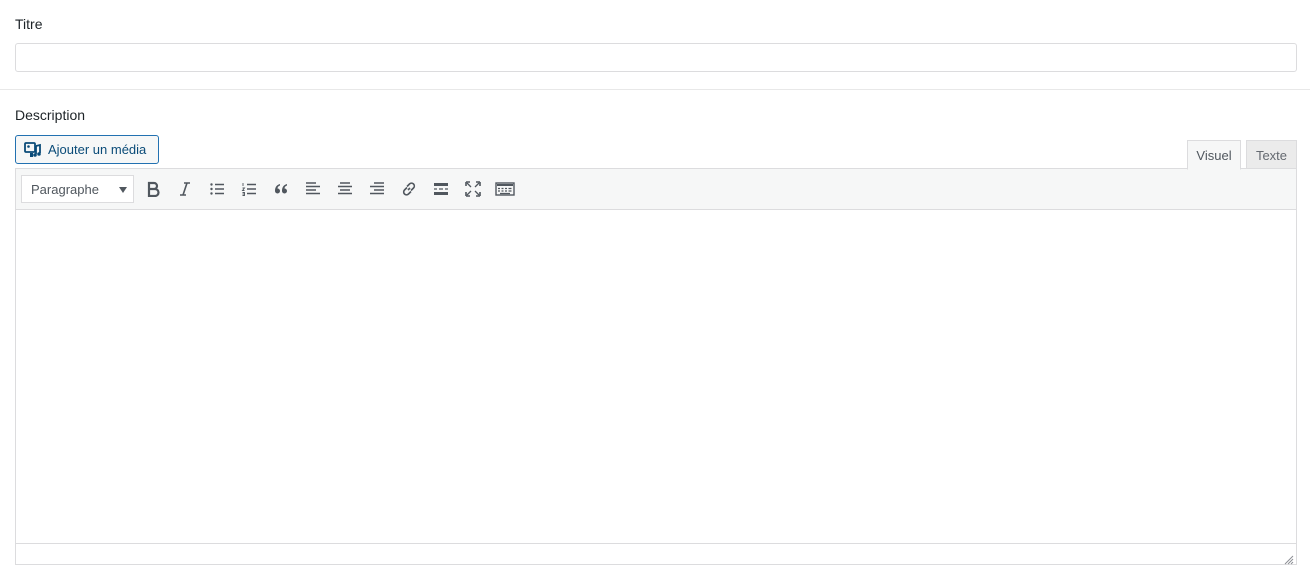  I want to click on blockquote-button, so click(281, 189).